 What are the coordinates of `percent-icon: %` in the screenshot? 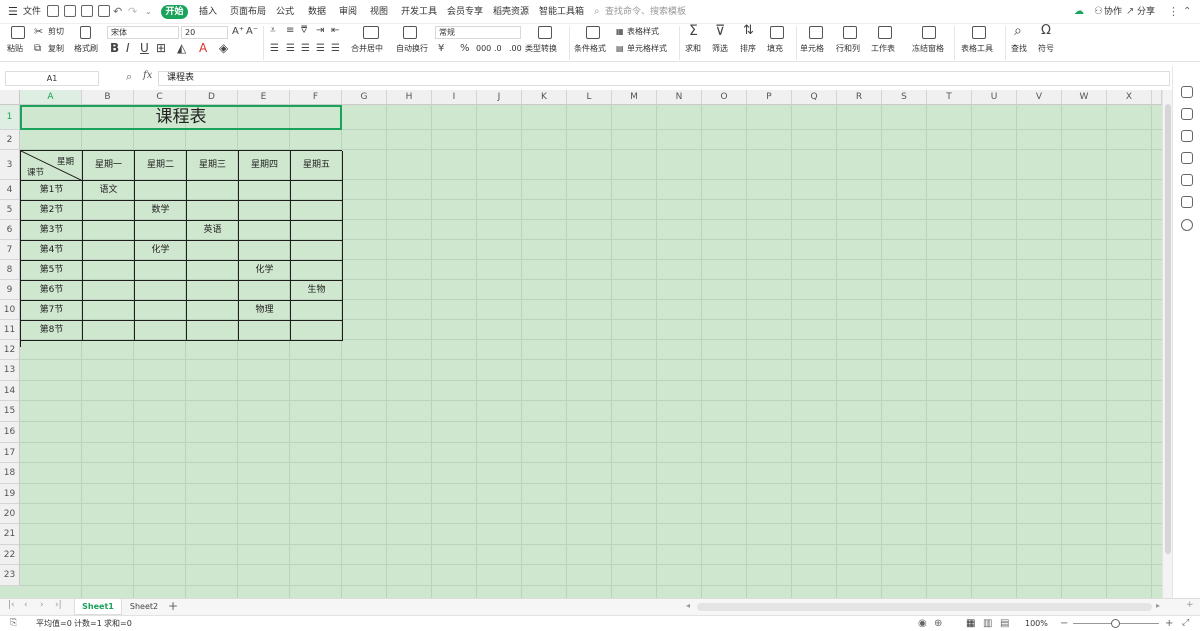 It's located at (465, 49).